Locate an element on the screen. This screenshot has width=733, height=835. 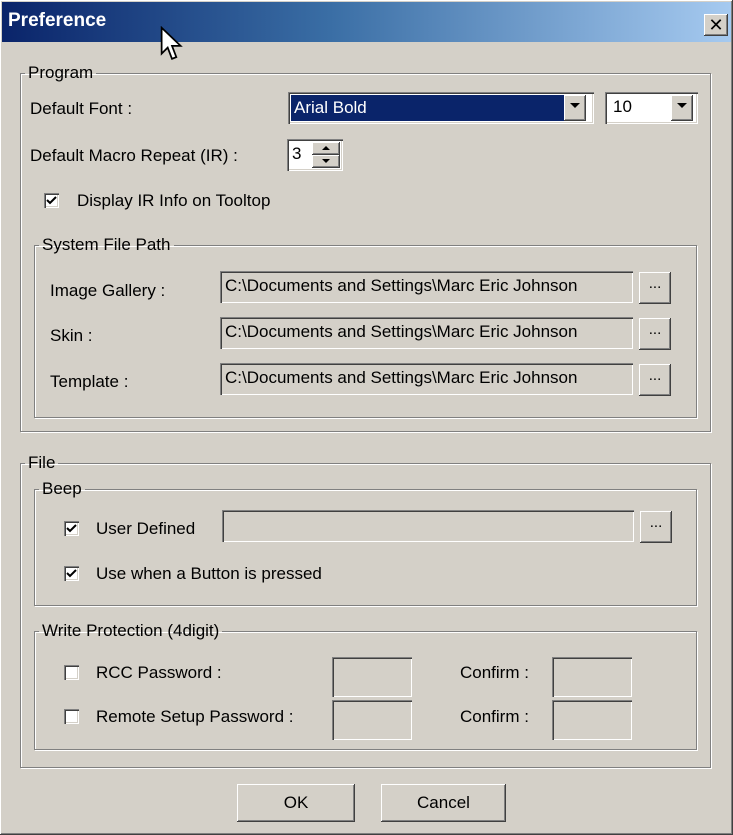
skin-label: Skin : is located at coordinates (71, 335).